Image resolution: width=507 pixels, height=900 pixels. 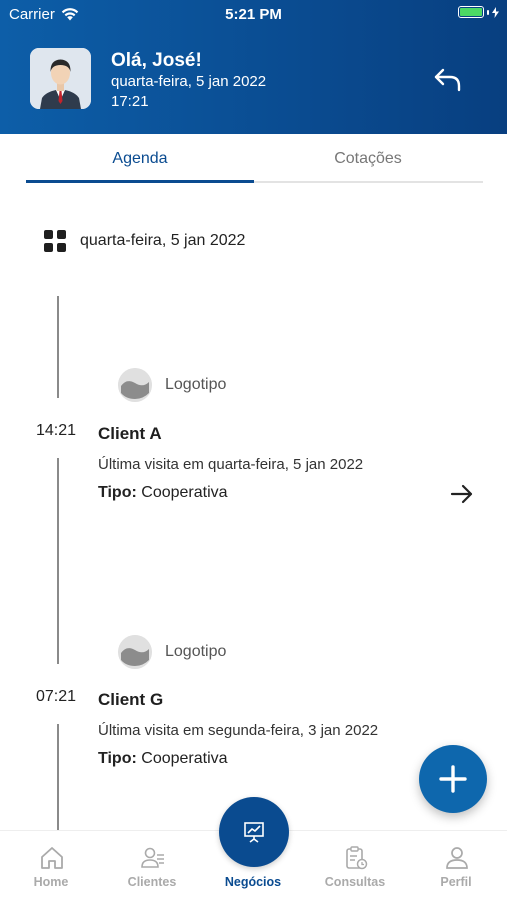 What do you see at coordinates (189, 81) in the screenshot?
I see `header-date: quarta-feira, 5 jan 2022` at bounding box center [189, 81].